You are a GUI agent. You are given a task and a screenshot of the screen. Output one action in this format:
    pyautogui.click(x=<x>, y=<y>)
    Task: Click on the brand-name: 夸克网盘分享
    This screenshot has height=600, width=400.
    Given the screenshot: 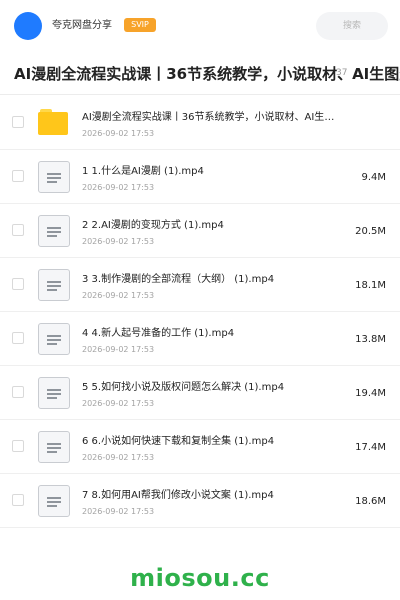 What is the action you would take?
    pyautogui.click(x=82, y=25)
    